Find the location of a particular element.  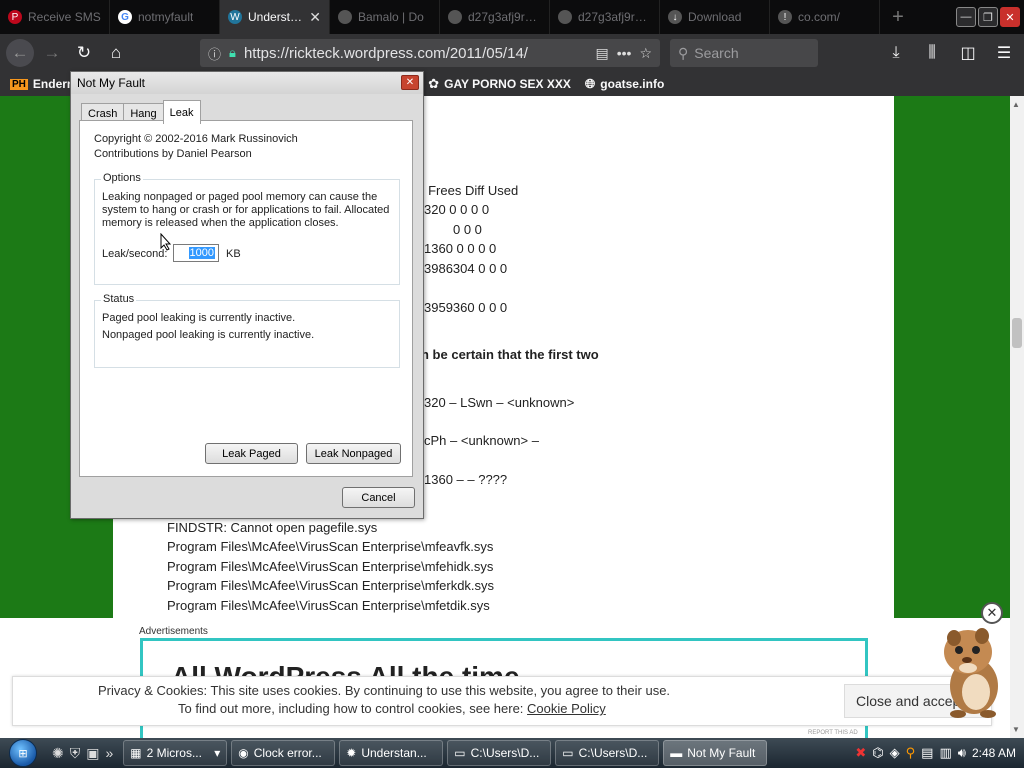

bookmark-item: 🌐︎ goatse.info is located at coordinates (624, 84).